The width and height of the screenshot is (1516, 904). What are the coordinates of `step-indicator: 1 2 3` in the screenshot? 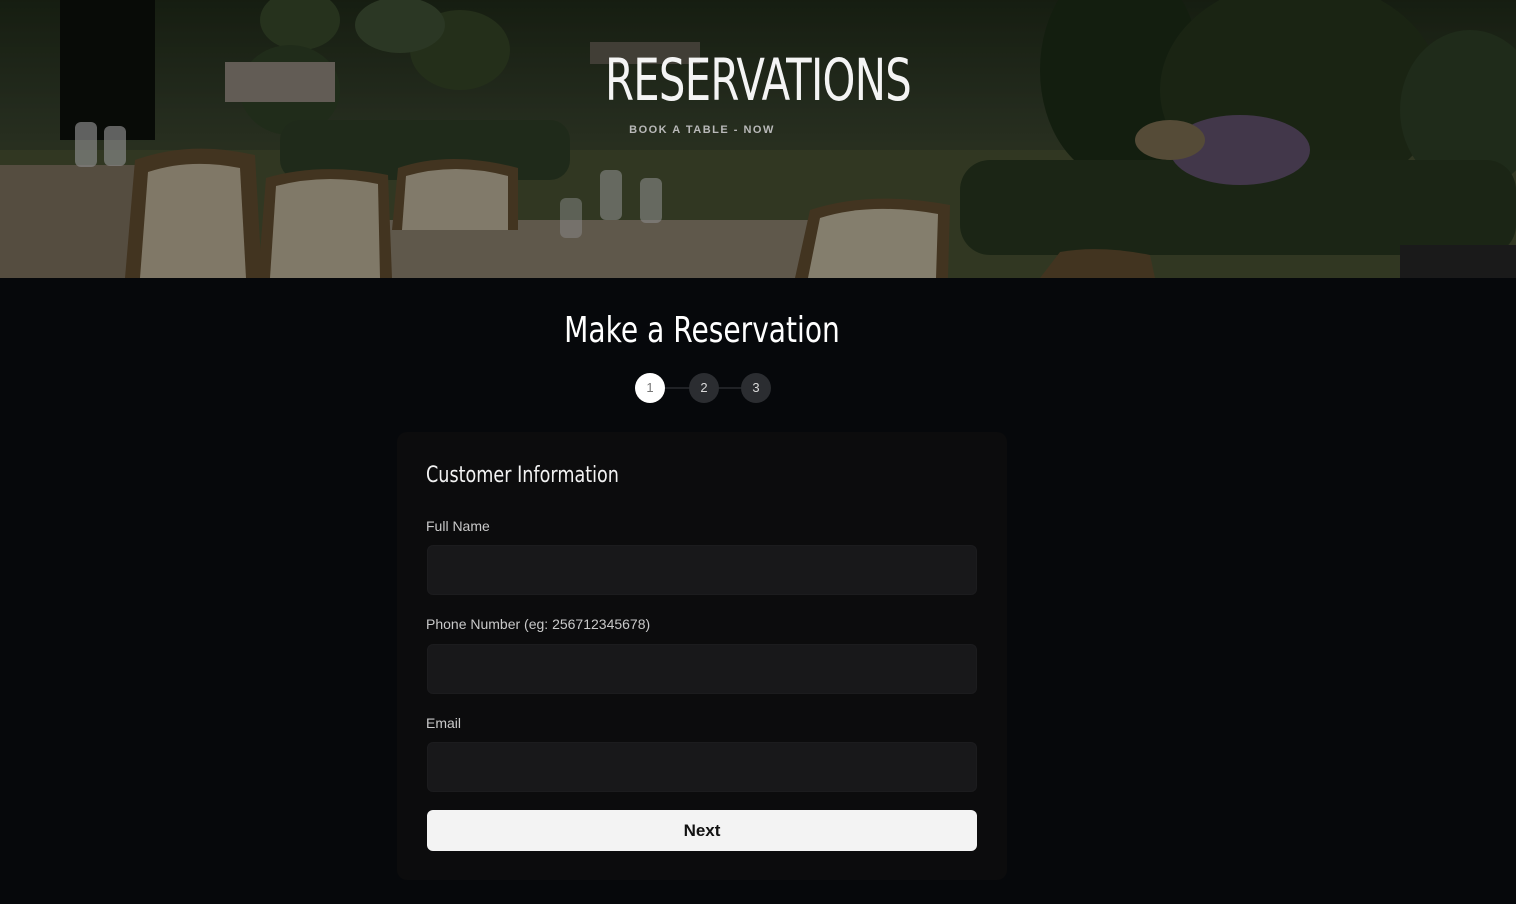 It's located at (702, 389).